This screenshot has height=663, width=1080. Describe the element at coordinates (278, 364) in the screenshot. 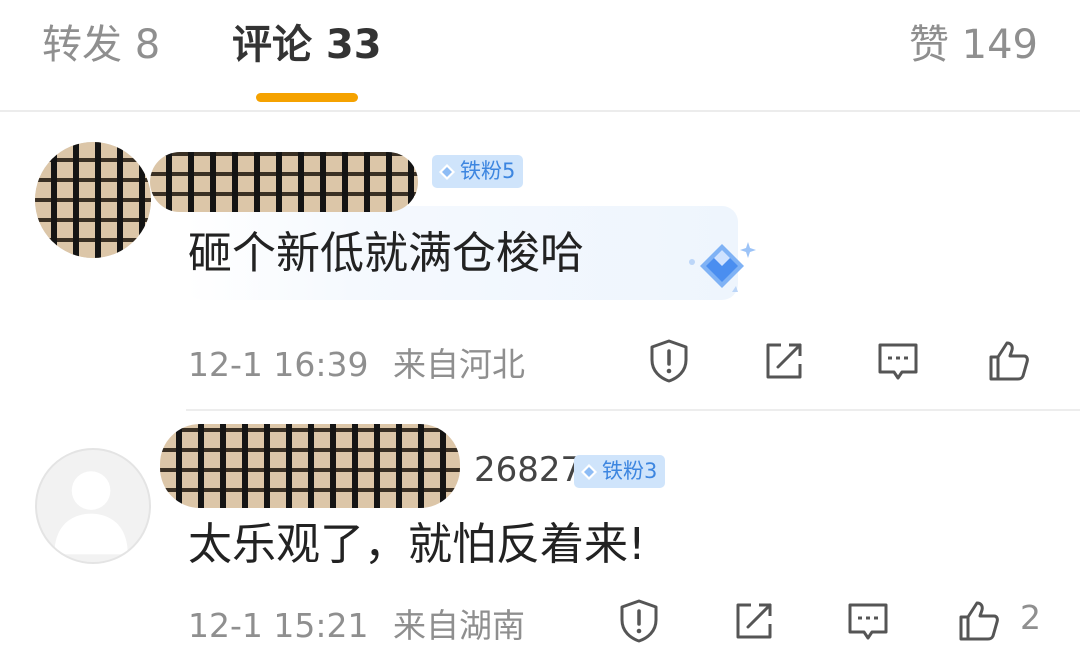

I see `comment-time: 12-1 16:39` at that location.